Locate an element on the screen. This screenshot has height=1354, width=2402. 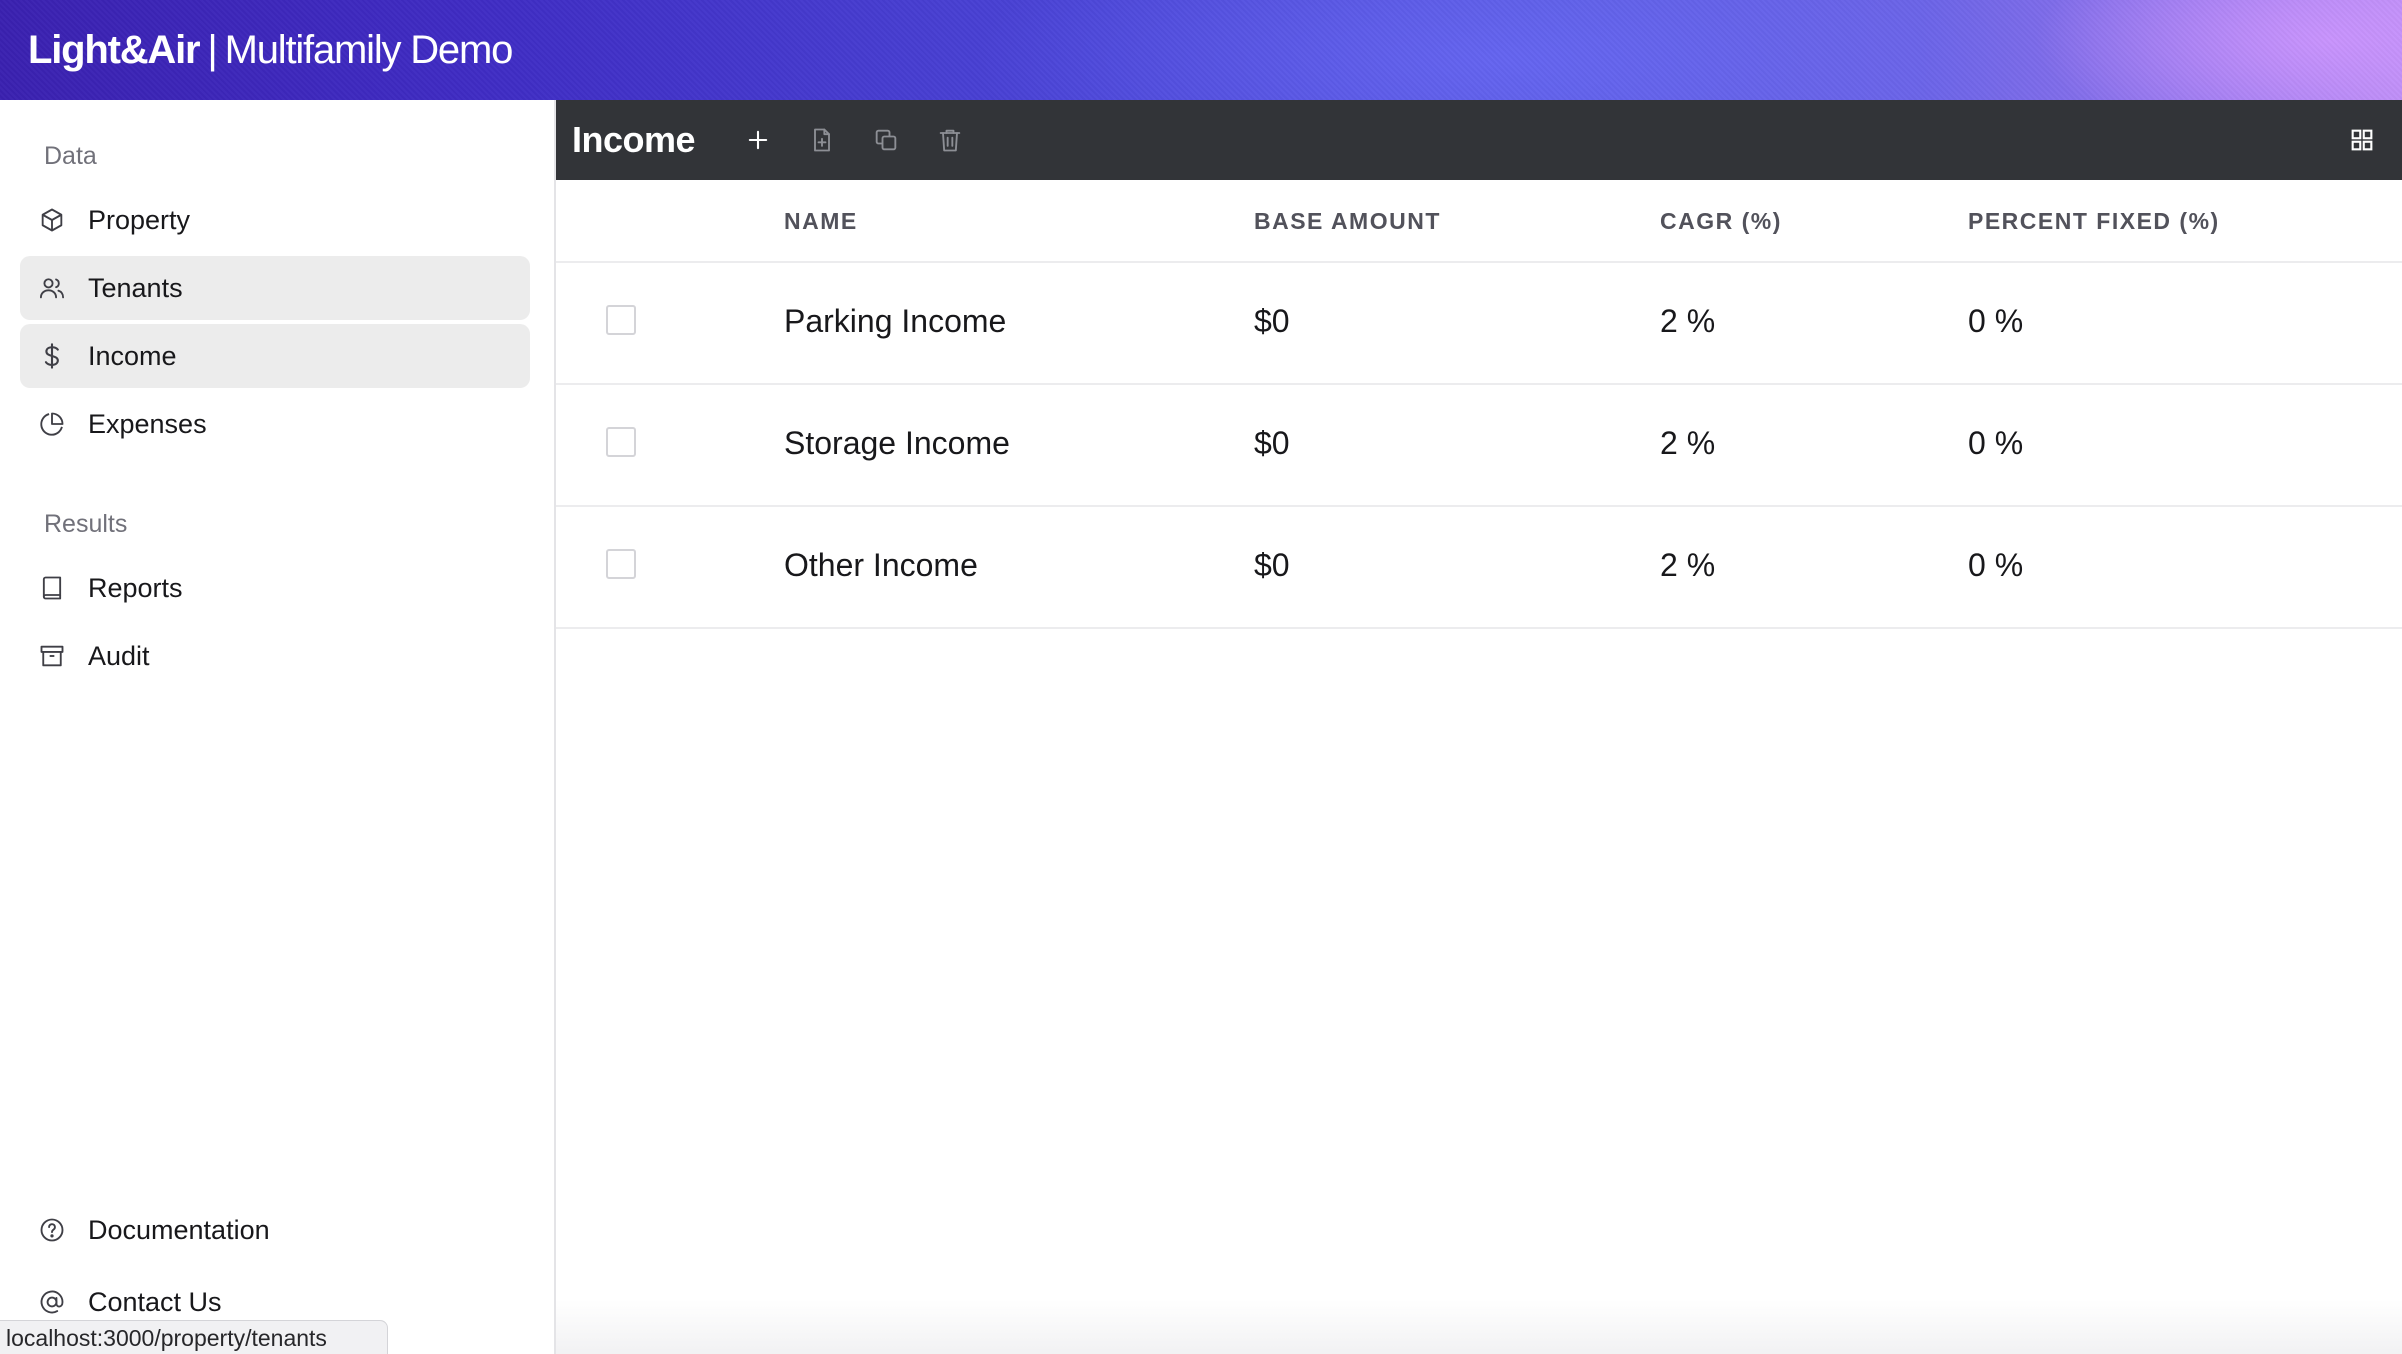
page-title: Income is located at coordinates (634, 139).